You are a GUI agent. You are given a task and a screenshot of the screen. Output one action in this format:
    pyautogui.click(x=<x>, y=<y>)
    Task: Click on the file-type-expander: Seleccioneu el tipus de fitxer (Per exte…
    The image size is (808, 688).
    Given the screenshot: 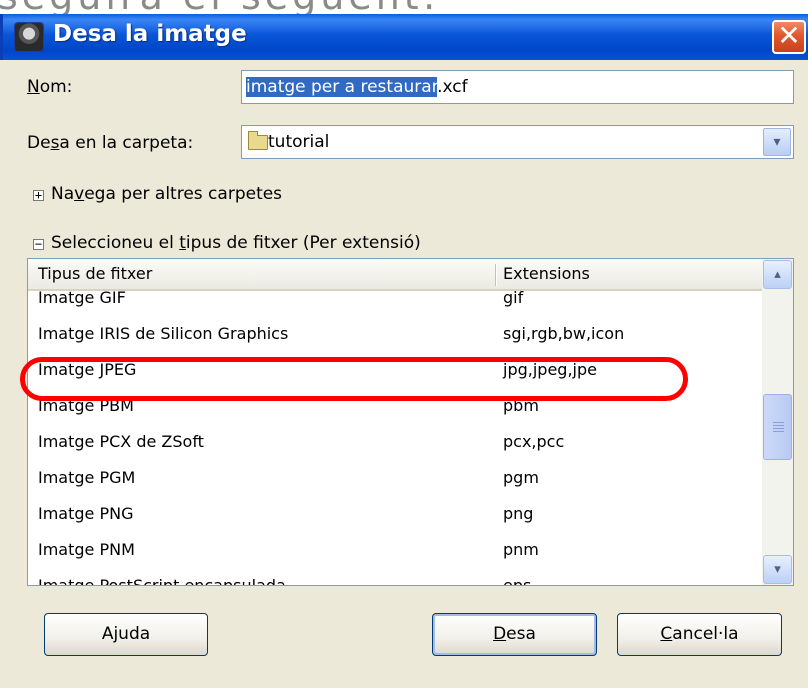 What is the action you would take?
    pyautogui.click(x=236, y=243)
    